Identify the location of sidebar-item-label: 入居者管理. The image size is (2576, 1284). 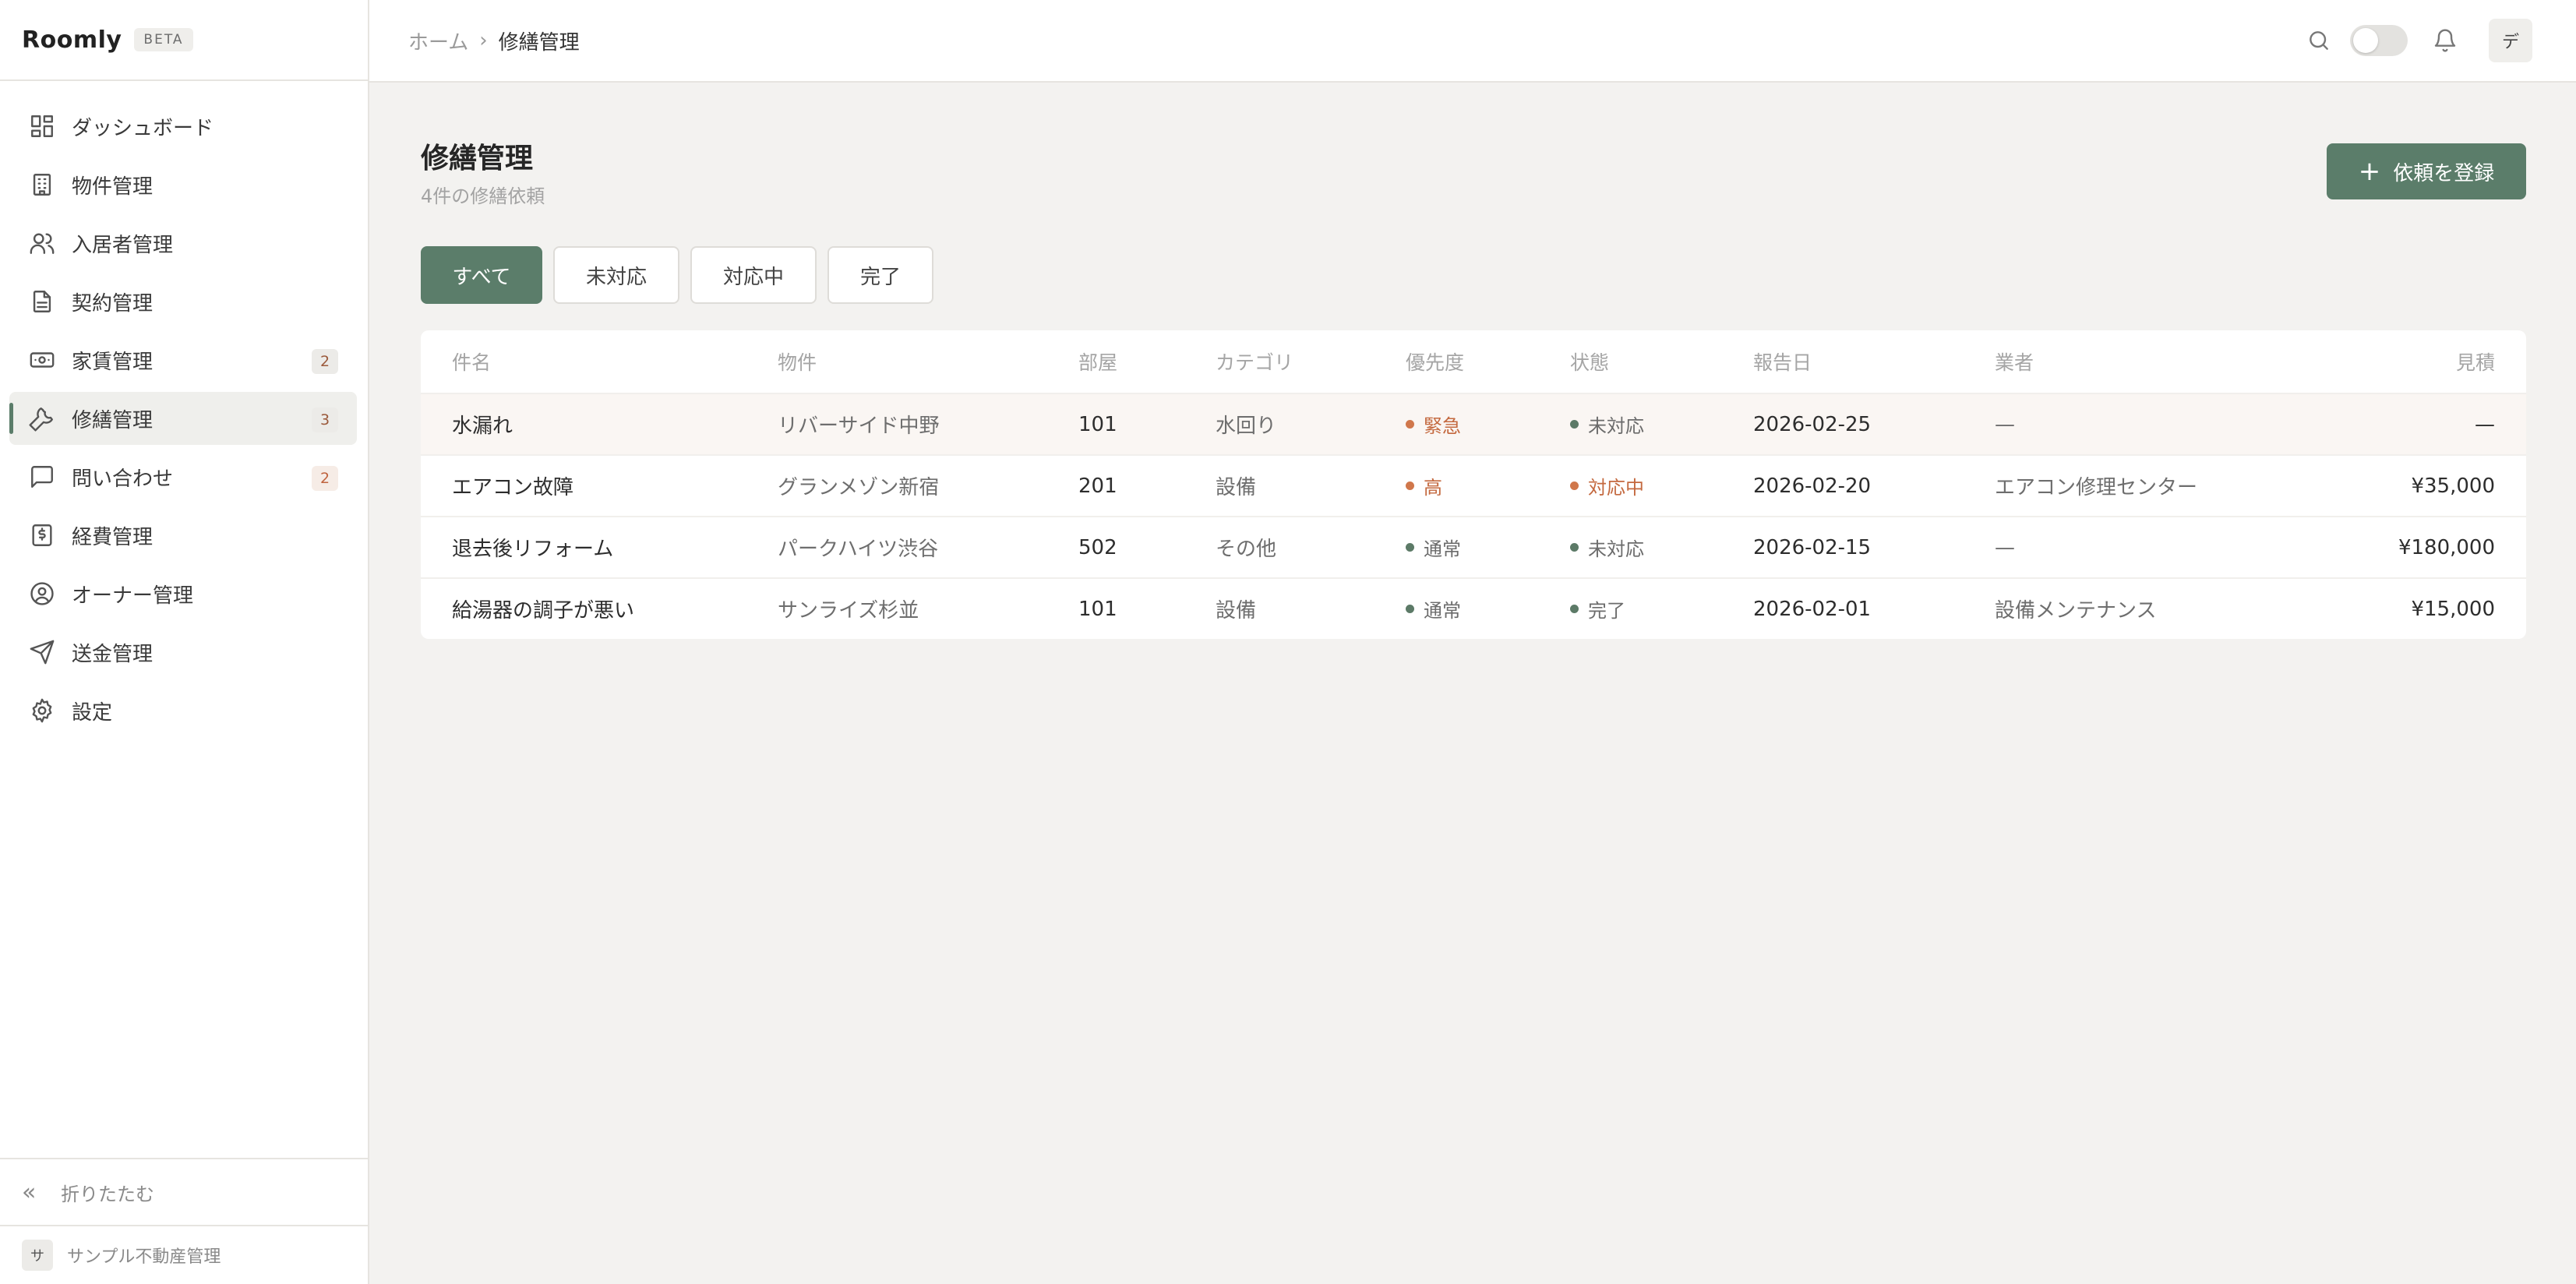
(123, 245).